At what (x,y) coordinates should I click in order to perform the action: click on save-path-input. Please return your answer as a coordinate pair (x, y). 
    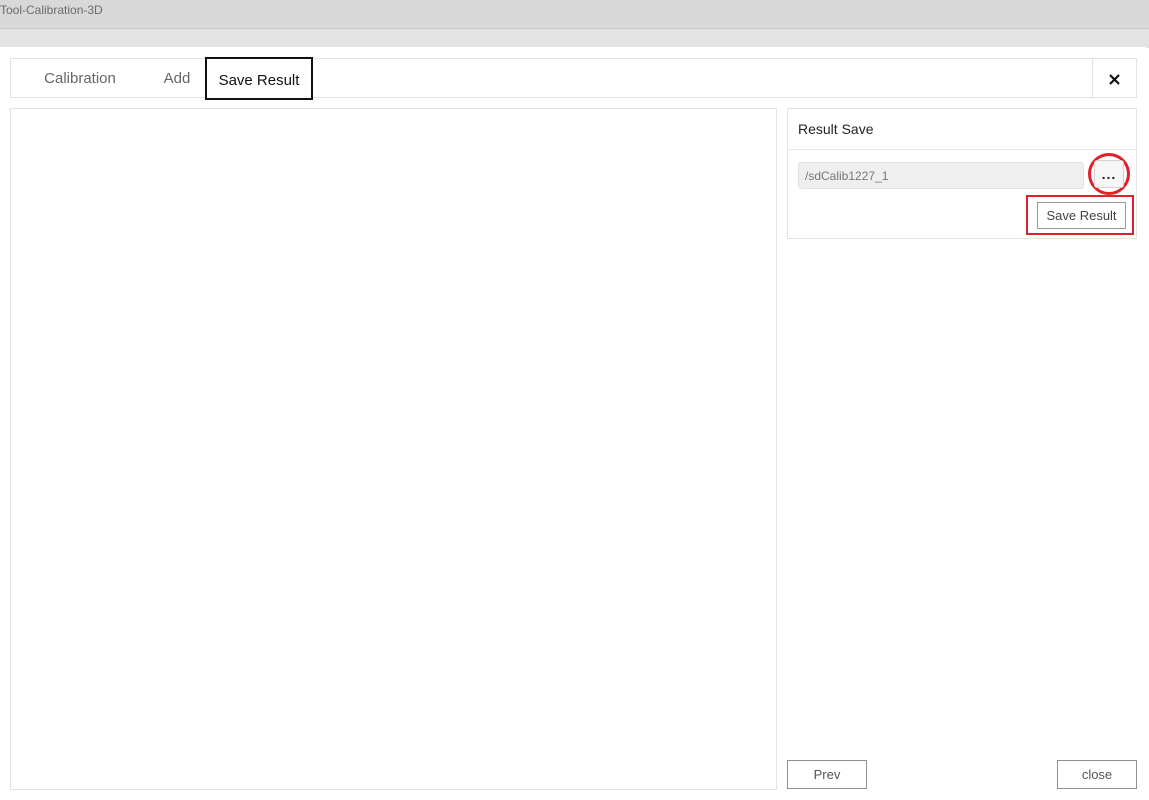
    Looking at the image, I should click on (941, 175).